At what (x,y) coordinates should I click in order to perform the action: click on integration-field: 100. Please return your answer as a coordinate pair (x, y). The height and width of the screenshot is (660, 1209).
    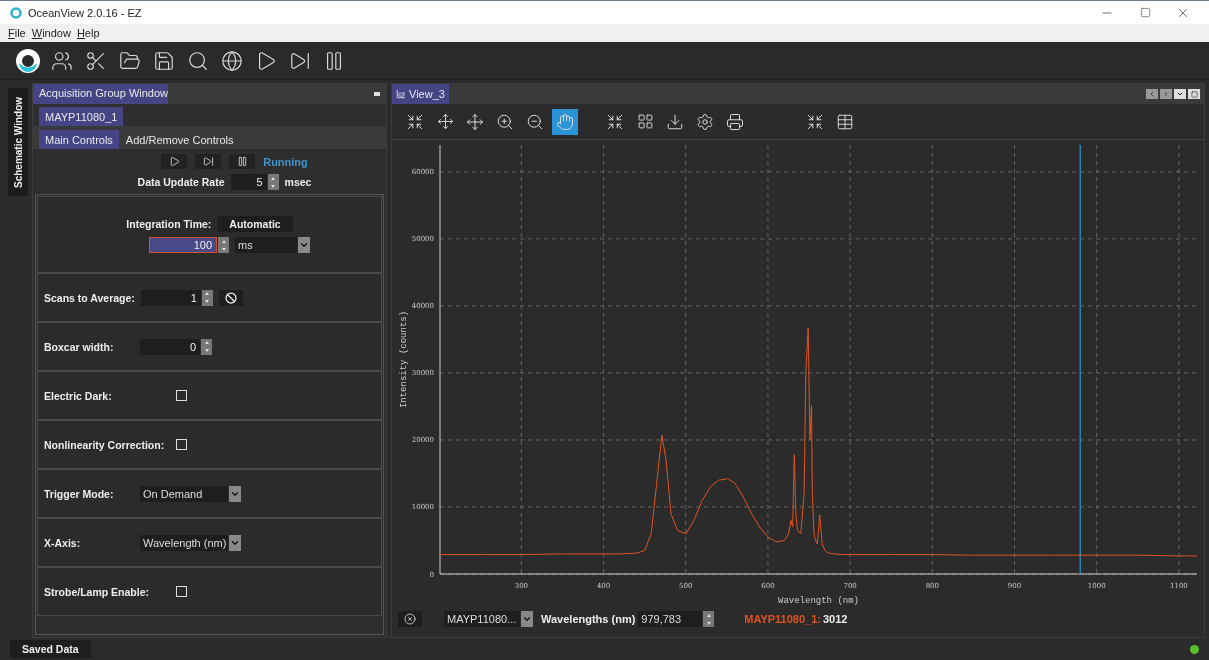
    Looking at the image, I should click on (183, 245).